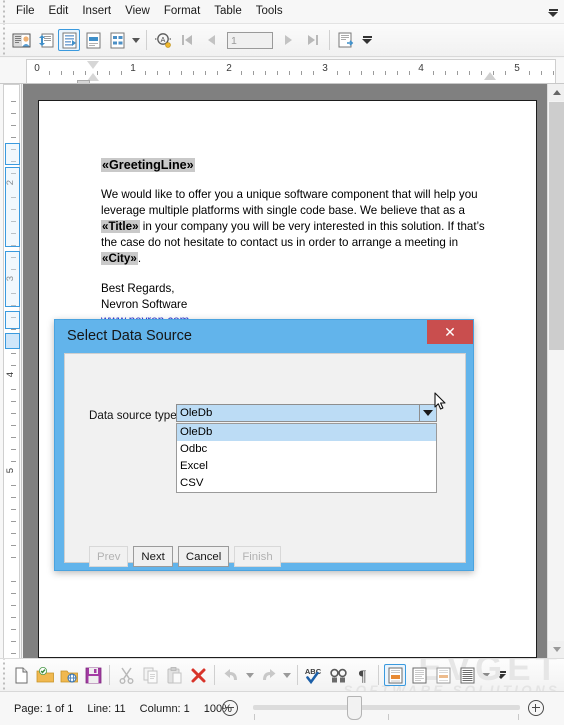 This screenshot has height=725, width=564. I want to click on insert-merge-field-button, so click(69, 40).